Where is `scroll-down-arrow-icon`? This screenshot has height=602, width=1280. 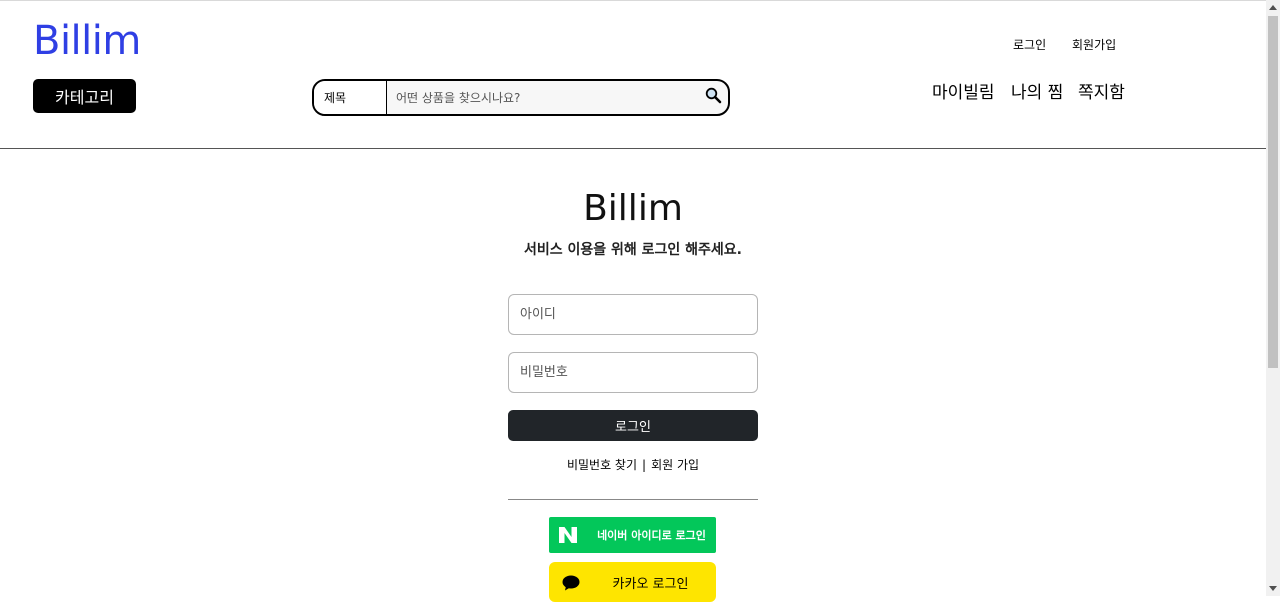
scroll-down-arrow-icon is located at coordinates (1273, 588).